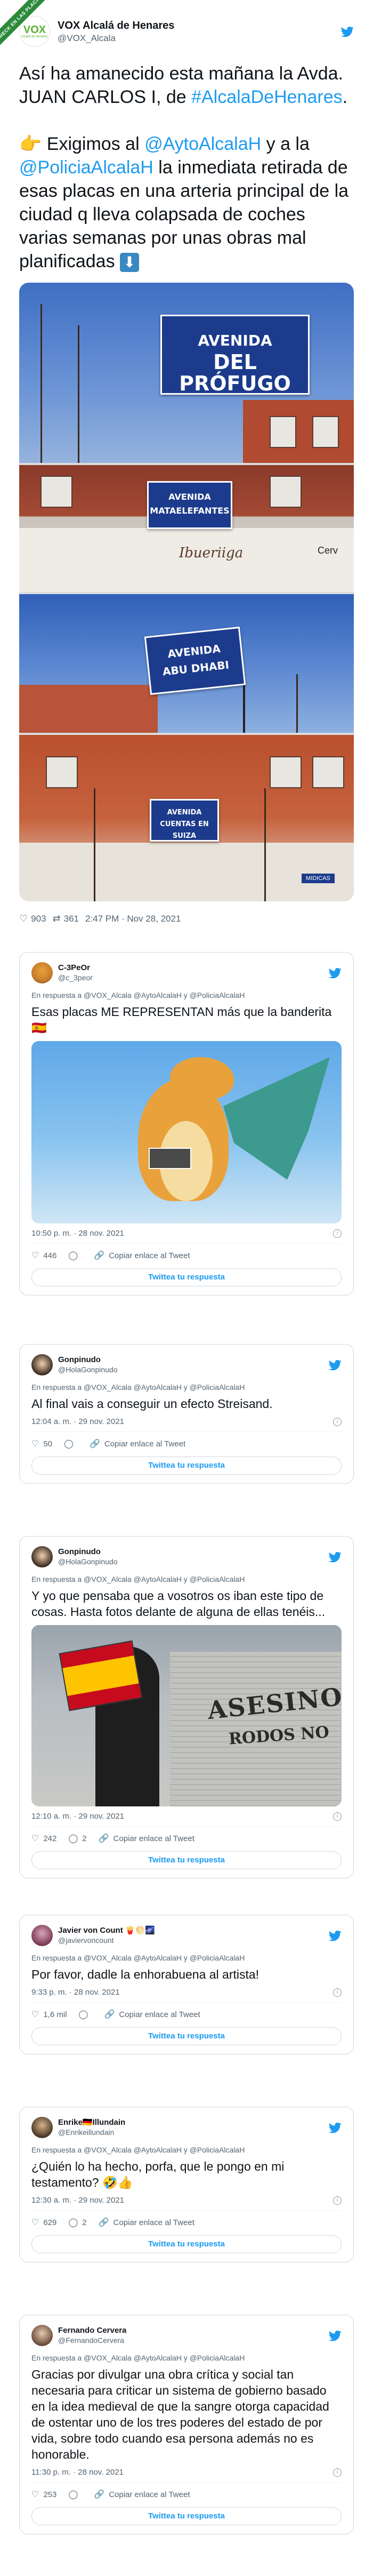  What do you see at coordinates (267, 97) in the screenshot?
I see `hashtag-link: #AlcalaDeHenares` at bounding box center [267, 97].